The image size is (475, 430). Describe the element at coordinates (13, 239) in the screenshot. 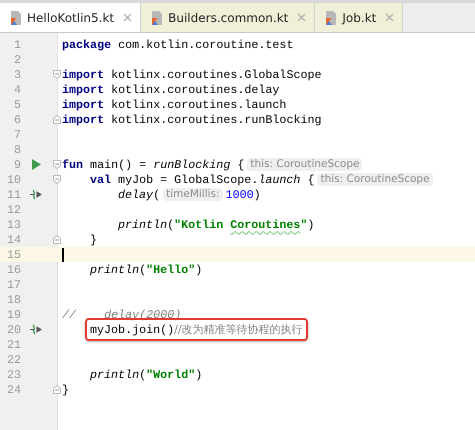

I see `line-number: 14` at that location.